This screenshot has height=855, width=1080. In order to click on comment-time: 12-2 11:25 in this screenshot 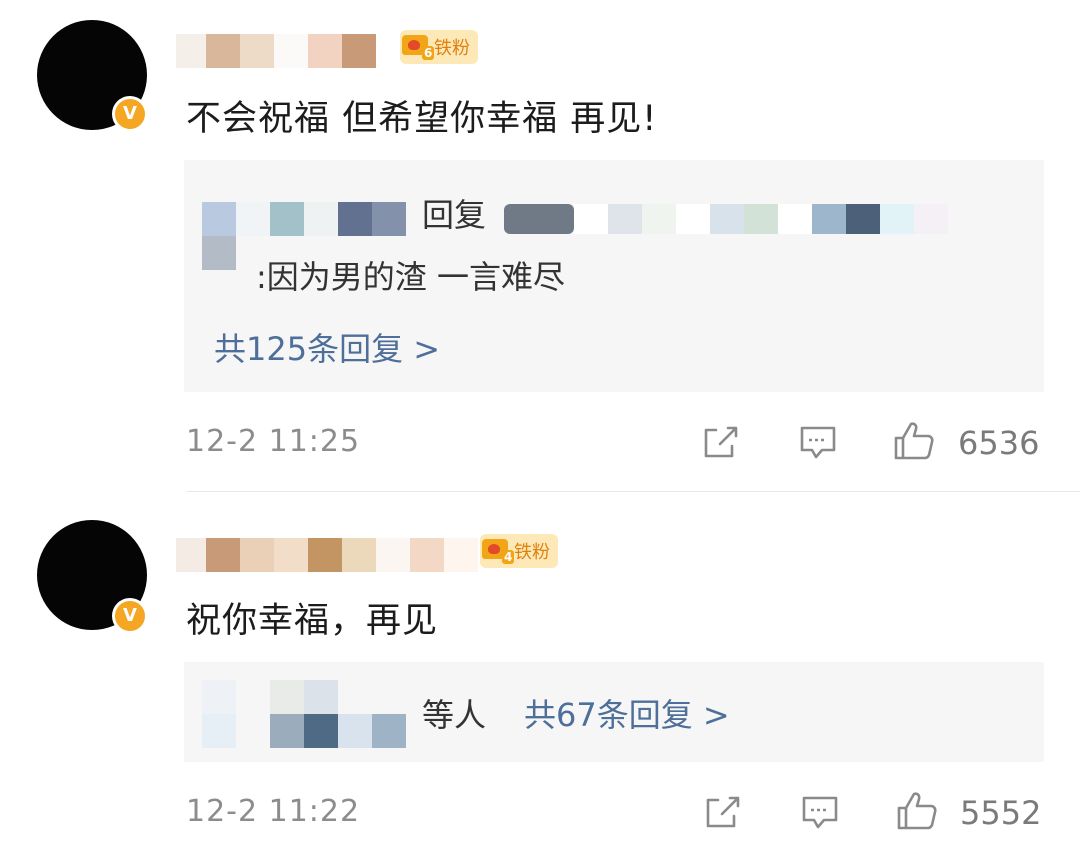, I will do `click(273, 441)`.